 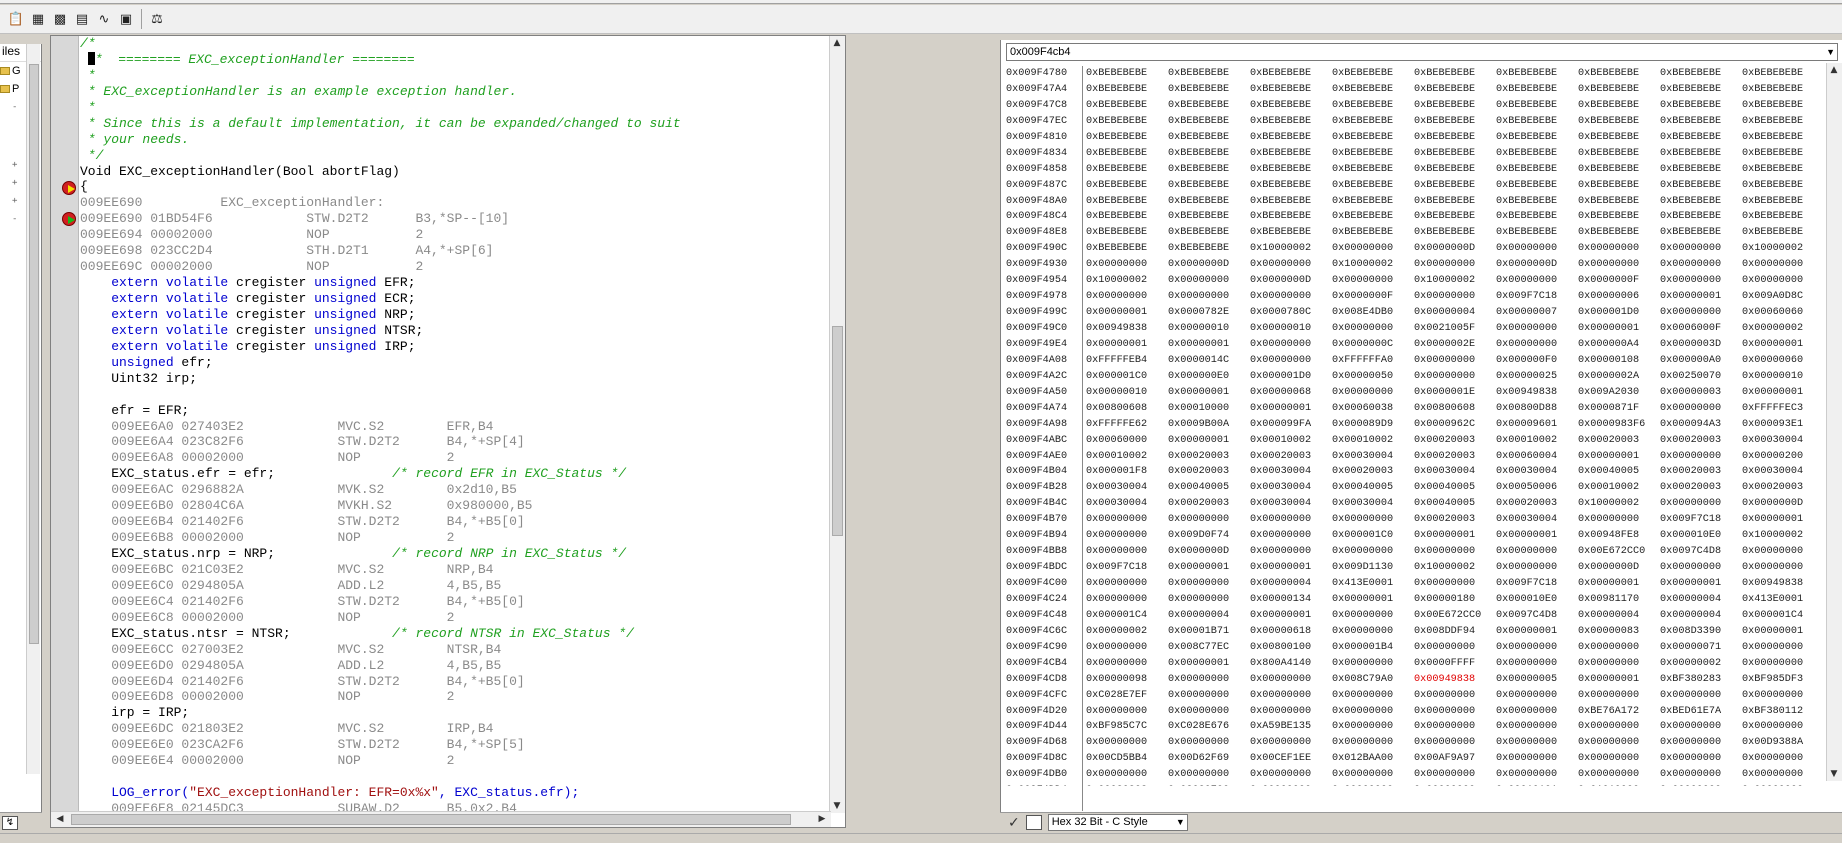 What do you see at coordinates (14, 183) in the screenshot?
I see `tree-expander-icon: +` at bounding box center [14, 183].